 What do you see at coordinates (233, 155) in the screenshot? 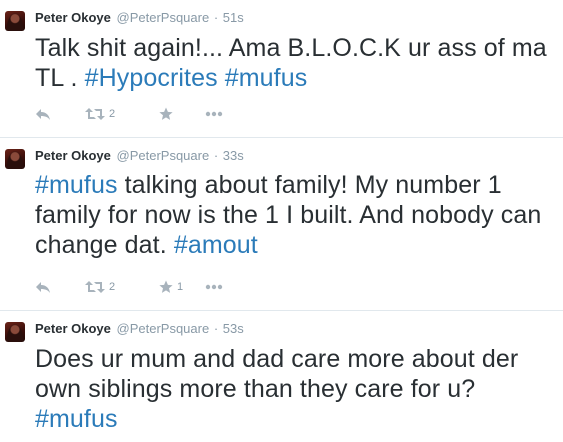
I see `timestamp: 33s` at bounding box center [233, 155].